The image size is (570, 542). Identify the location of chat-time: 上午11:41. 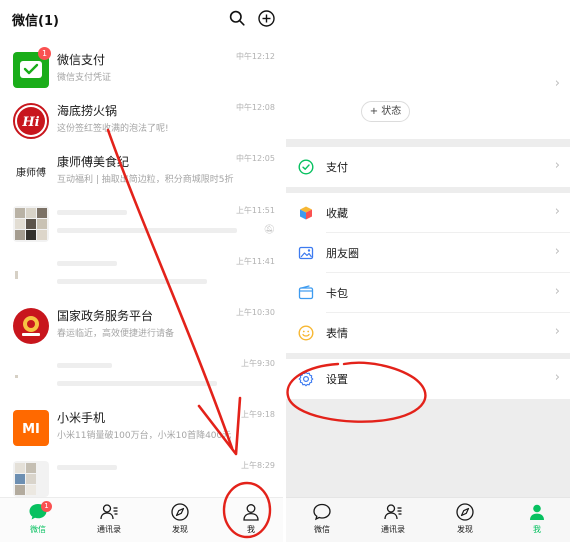
(255, 261).